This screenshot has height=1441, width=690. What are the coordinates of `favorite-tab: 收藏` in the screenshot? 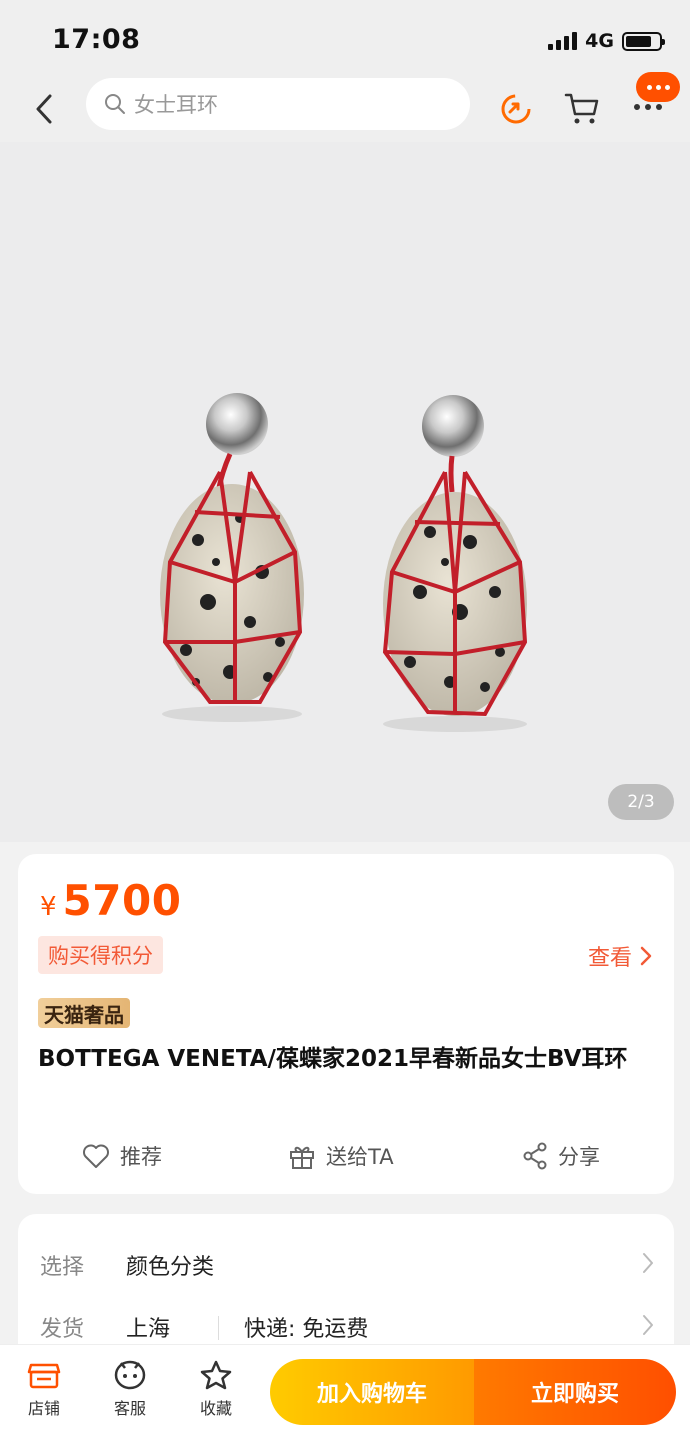 It's located at (216, 1389).